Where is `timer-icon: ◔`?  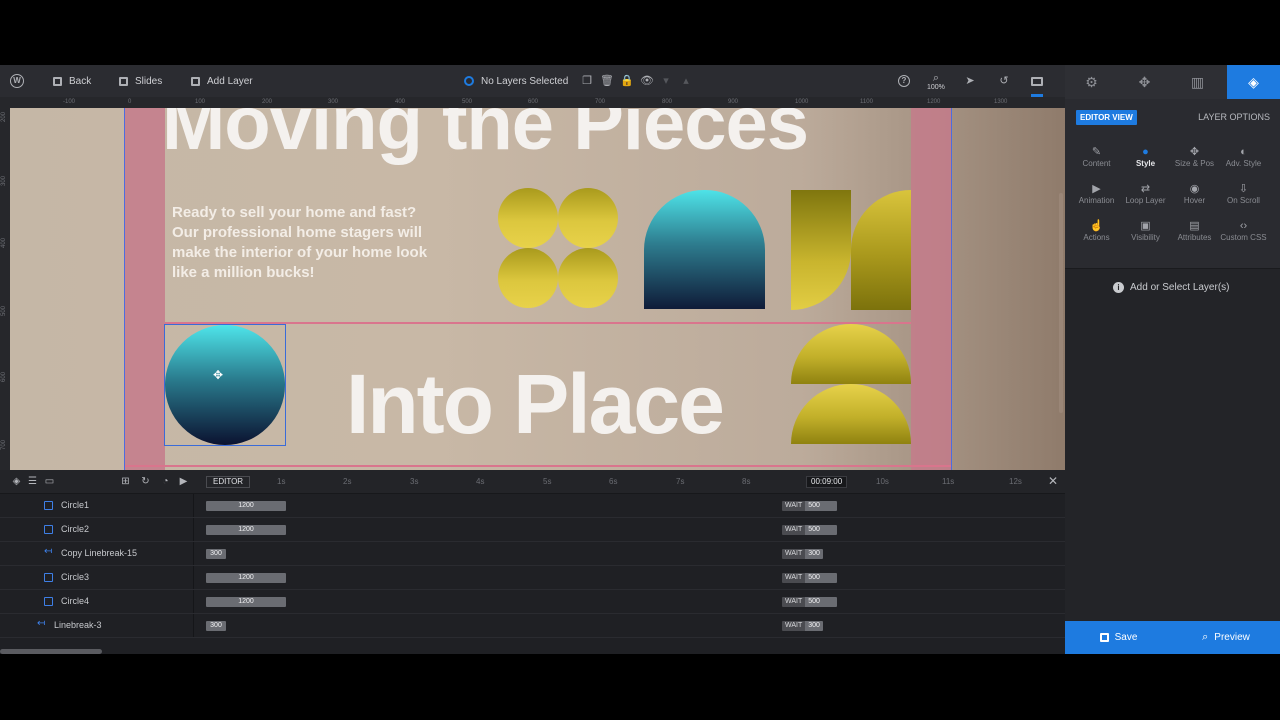 timer-icon: ◔ is located at coordinates (165, 481).